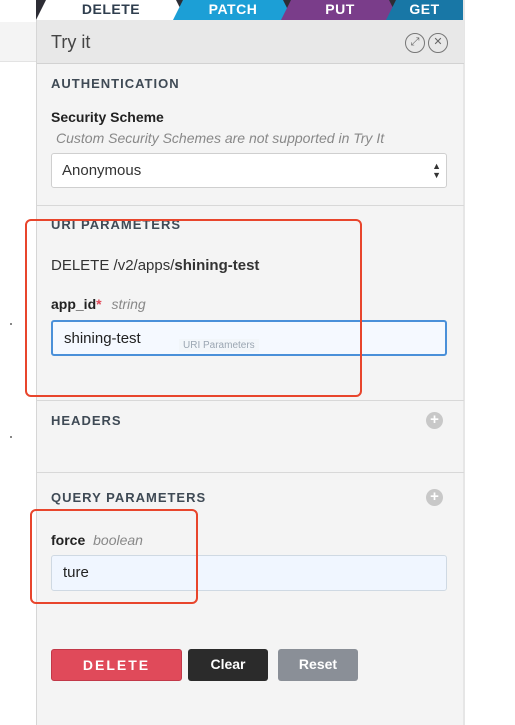 This screenshot has width=515, height=725. I want to click on panel-header: Try it ⤢ ✕, so click(250, 42).